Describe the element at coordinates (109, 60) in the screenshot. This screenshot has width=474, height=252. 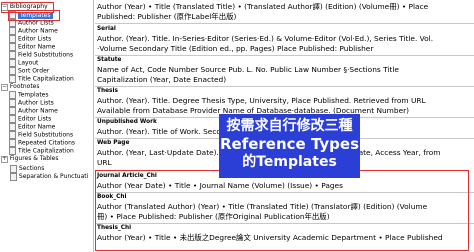
I see `reference-type-statute: Statute` at that location.